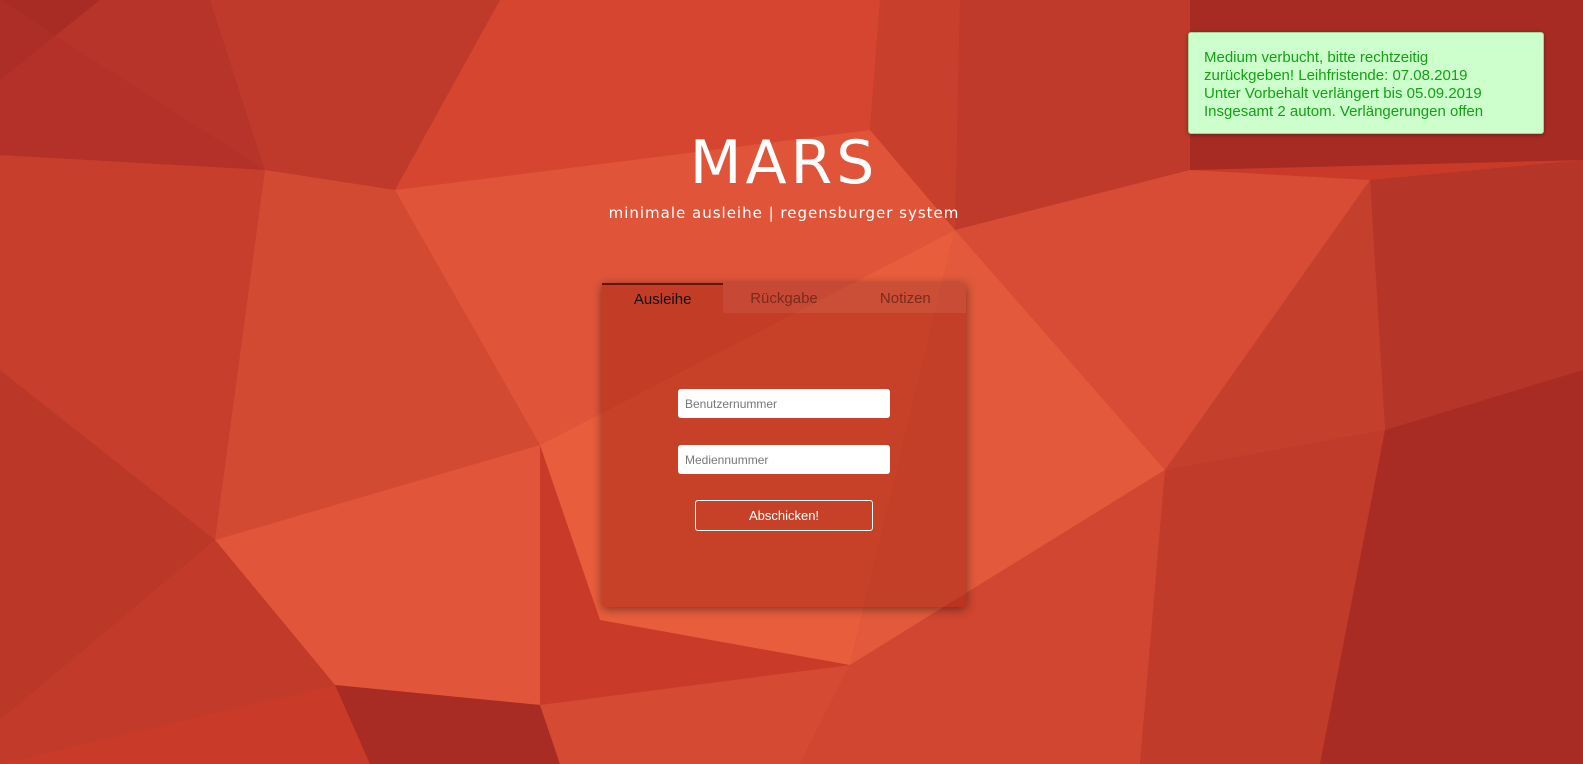  I want to click on submit-button: Abschicken!, so click(784, 515).